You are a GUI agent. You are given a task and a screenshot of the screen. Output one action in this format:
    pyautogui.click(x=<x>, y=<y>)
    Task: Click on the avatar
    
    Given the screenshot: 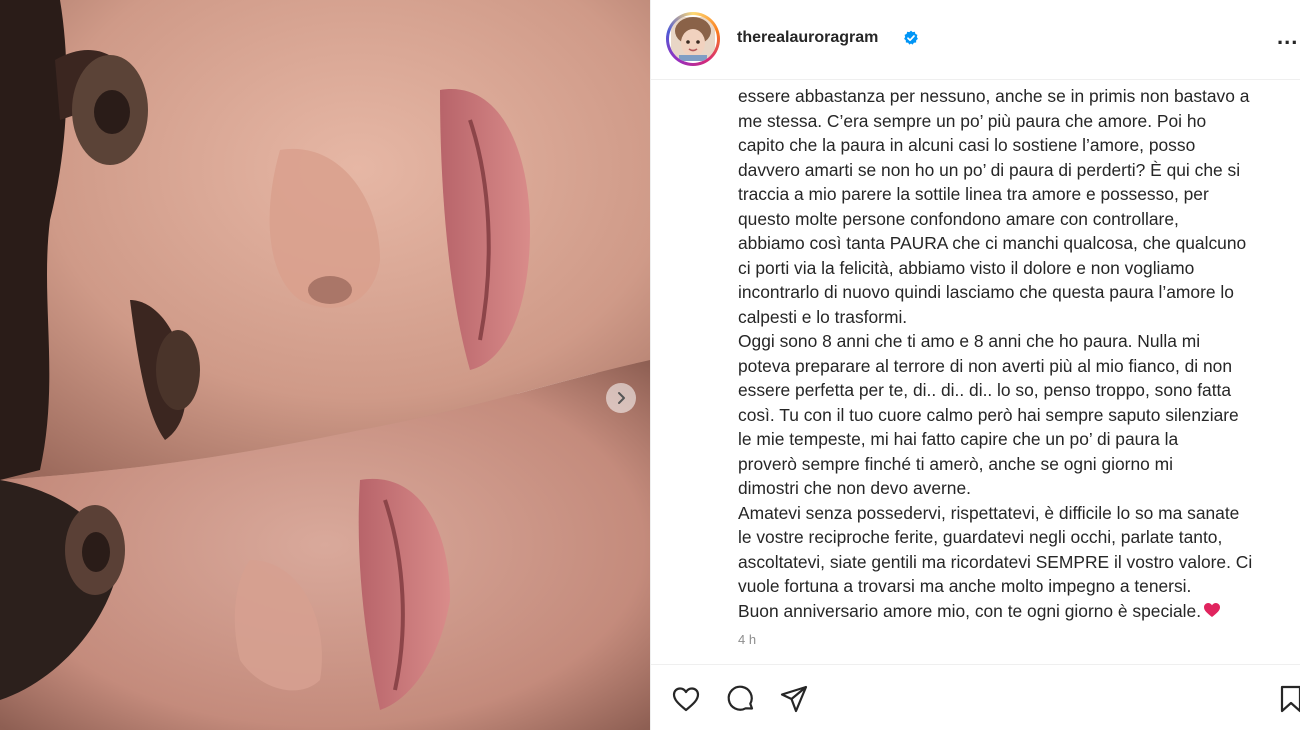 What is the action you would take?
    pyautogui.click(x=693, y=39)
    